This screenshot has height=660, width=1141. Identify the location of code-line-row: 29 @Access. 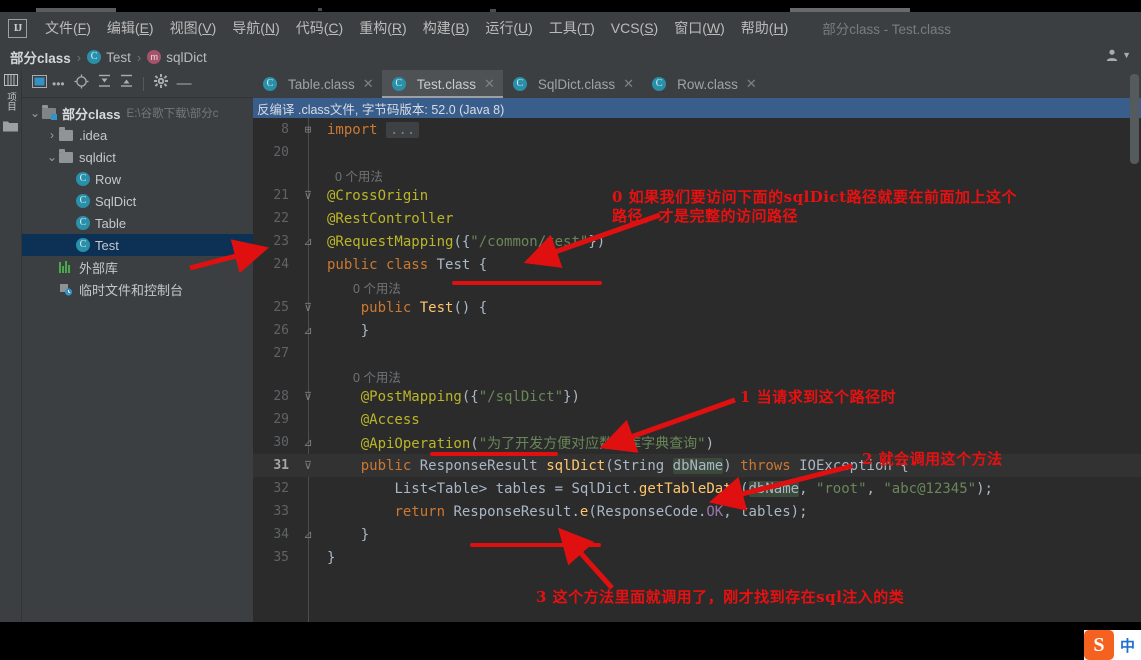
(697, 419).